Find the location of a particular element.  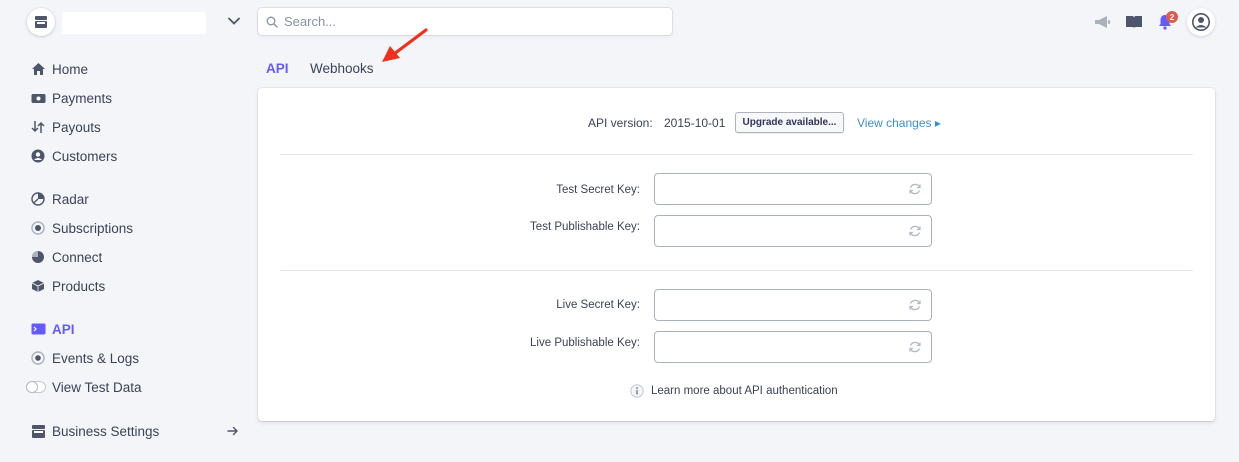

live-secret-key-field is located at coordinates (793, 305).